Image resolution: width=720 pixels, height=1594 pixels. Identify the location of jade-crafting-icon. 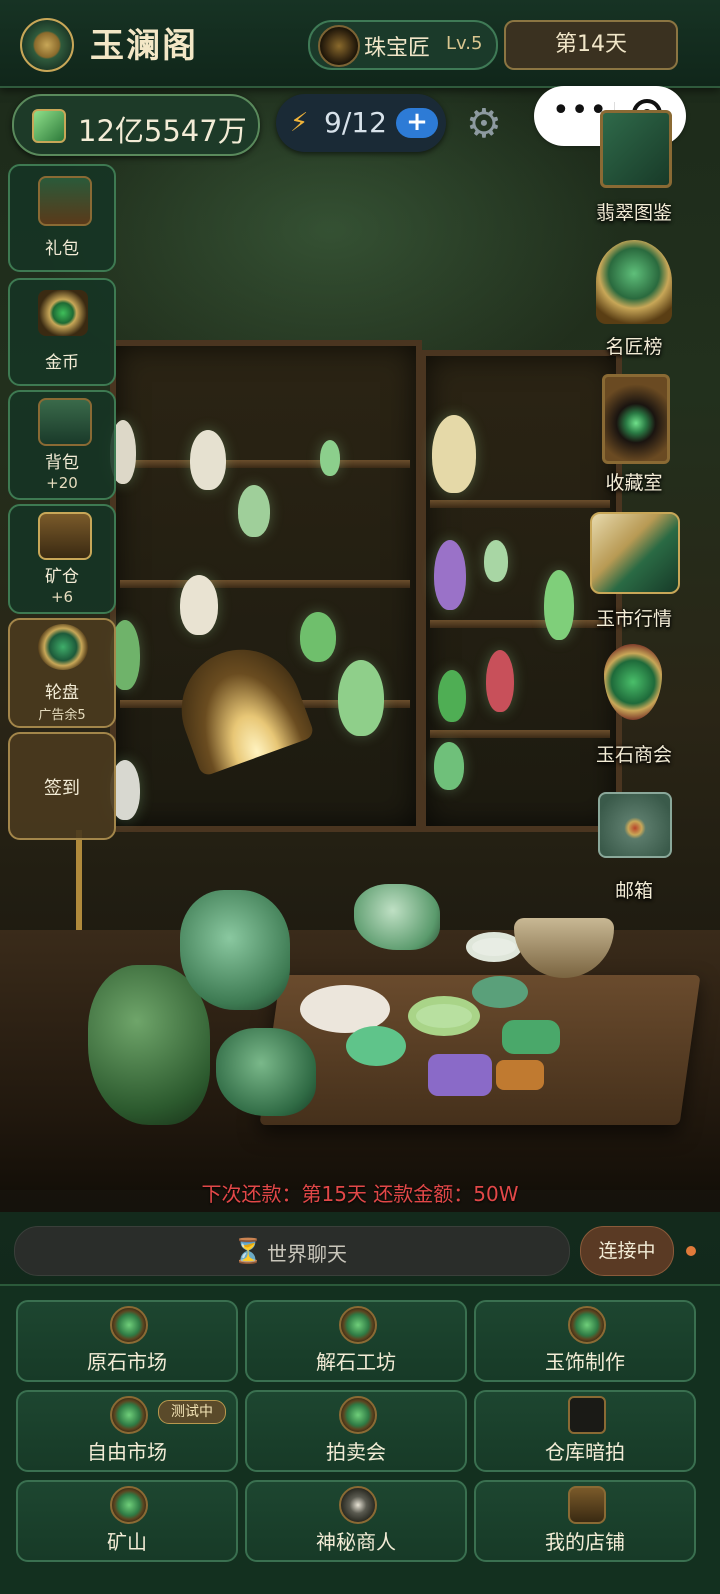
(587, 1325).